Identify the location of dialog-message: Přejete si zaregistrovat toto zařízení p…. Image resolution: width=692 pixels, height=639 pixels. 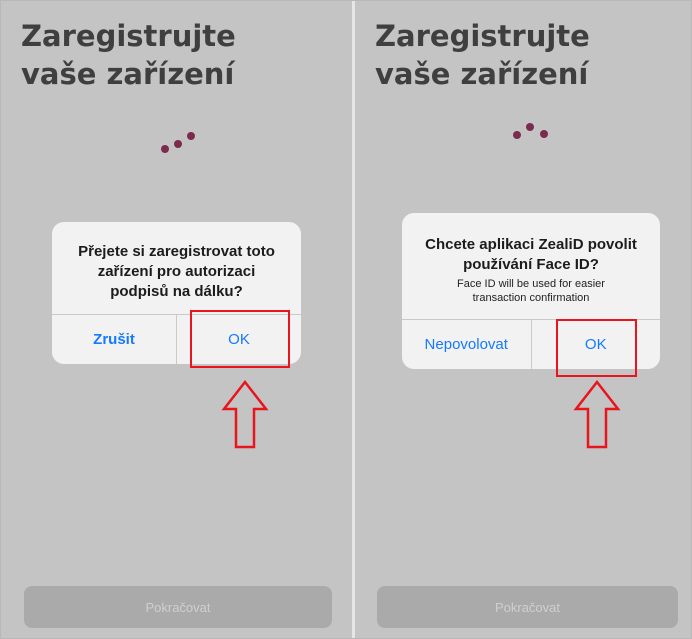
(176, 272).